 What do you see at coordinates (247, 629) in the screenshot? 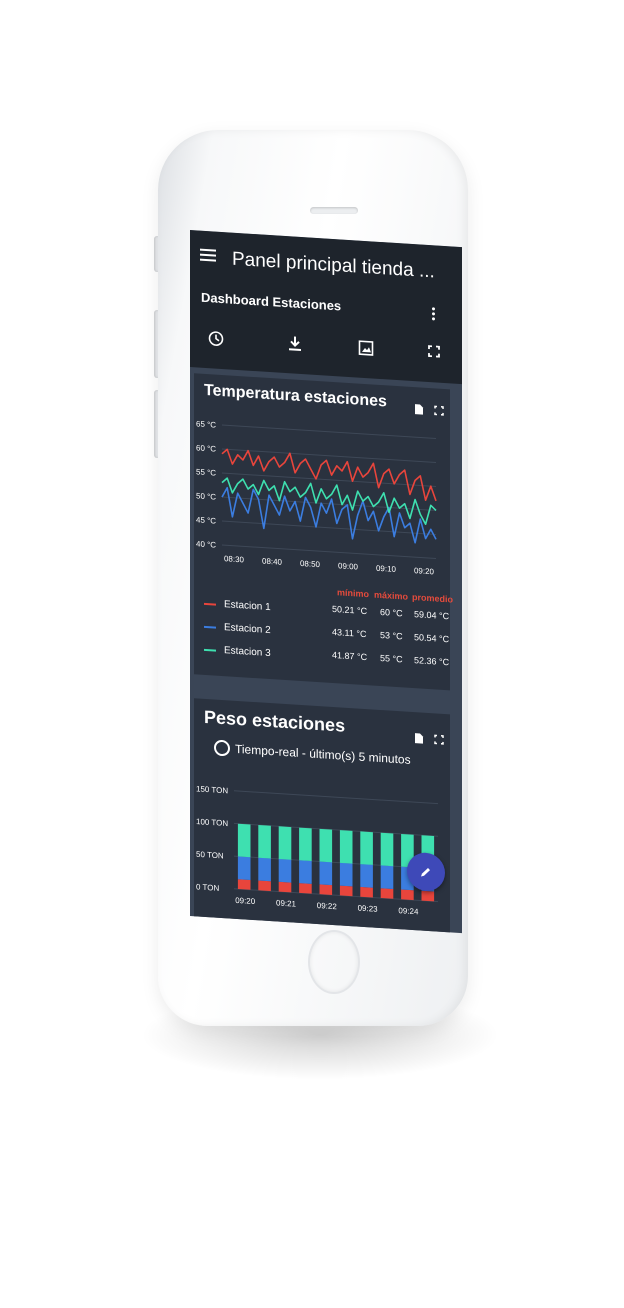
I see `legend-label: Estacion 2` at bounding box center [247, 629].